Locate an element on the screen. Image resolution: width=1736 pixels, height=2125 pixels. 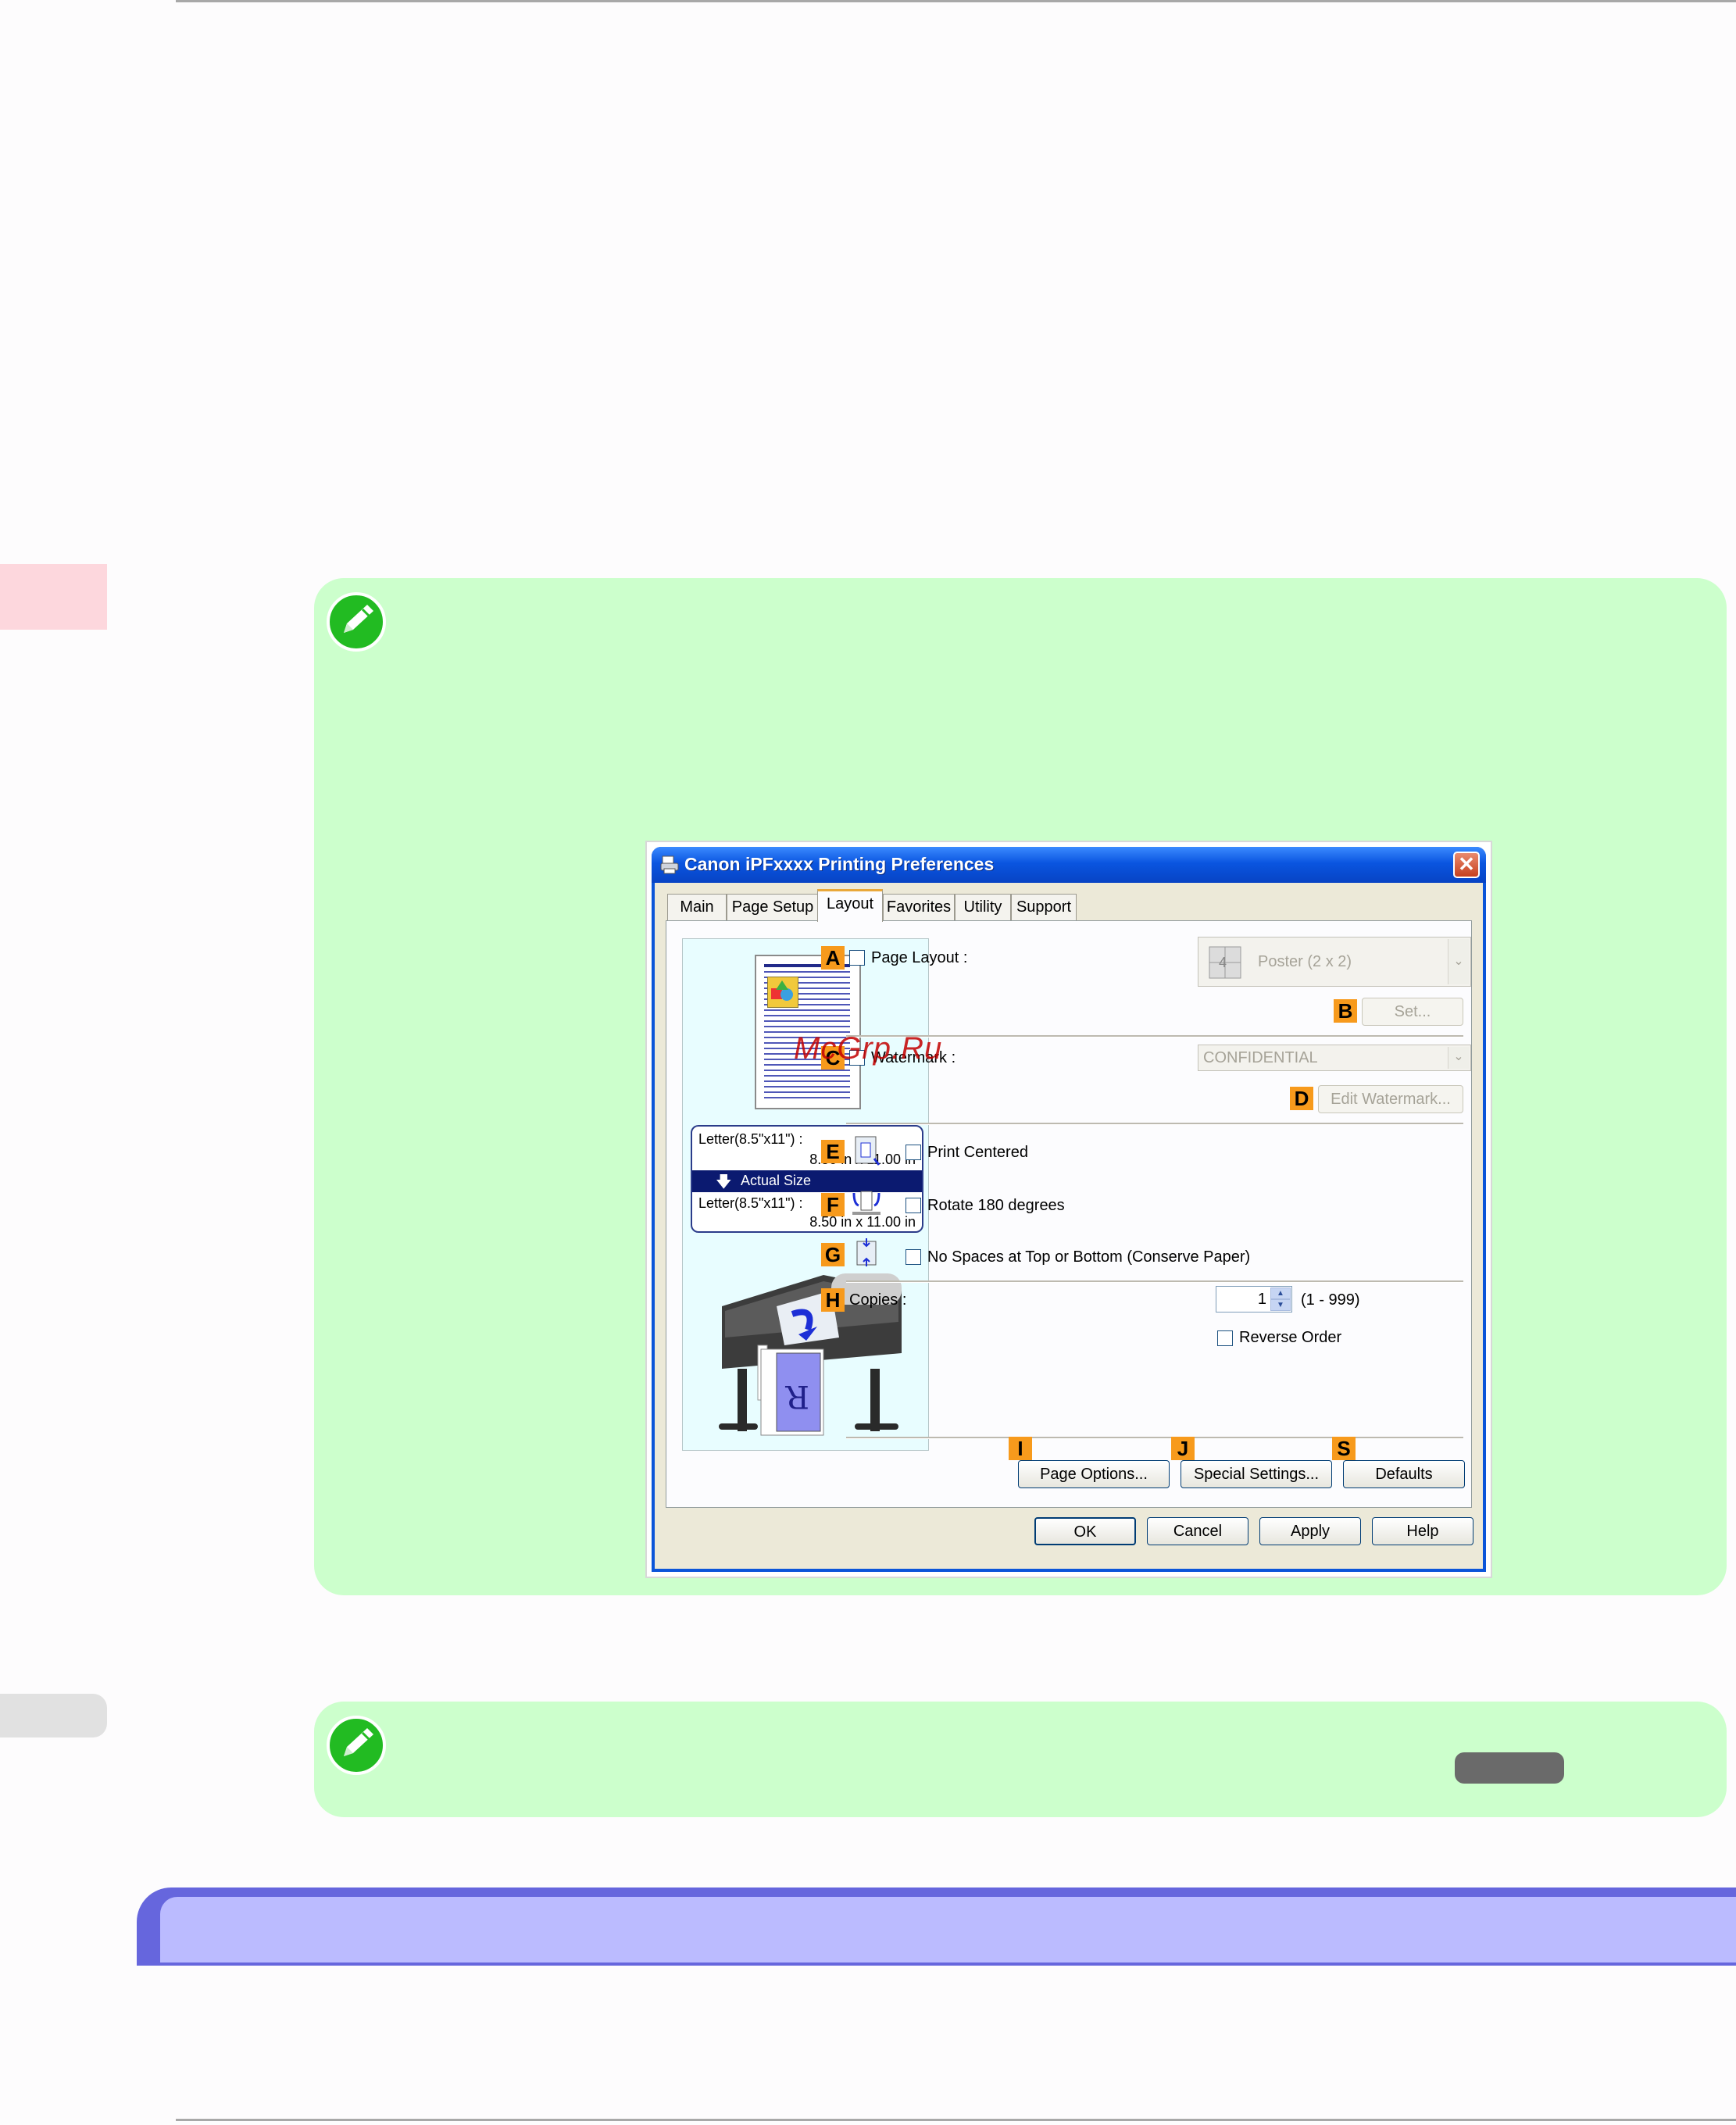
dialog-title: Canon iPFxxxx Printing Preferences is located at coordinates (839, 864).